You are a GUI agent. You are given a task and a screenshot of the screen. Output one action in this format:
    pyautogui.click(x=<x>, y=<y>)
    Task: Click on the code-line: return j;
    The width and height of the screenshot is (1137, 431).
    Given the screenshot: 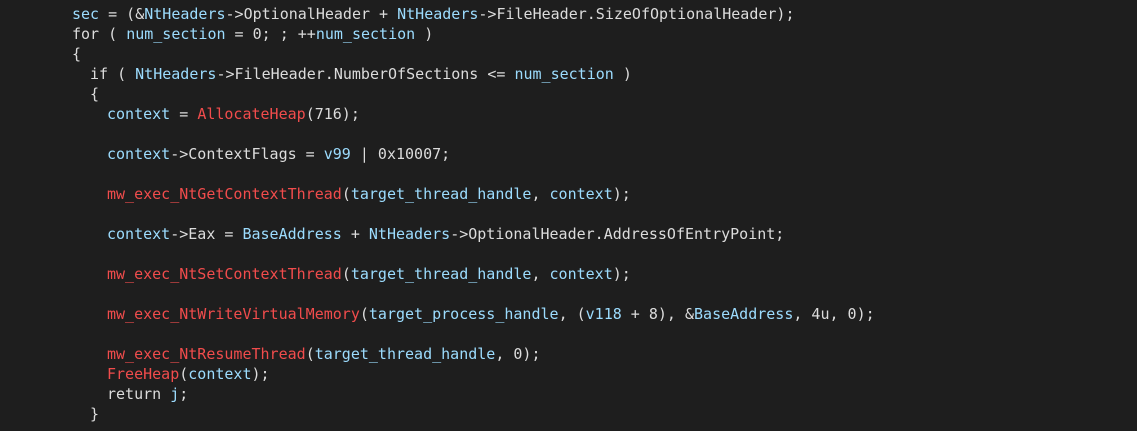 What is the action you would take?
    pyautogui.click(x=568, y=394)
    